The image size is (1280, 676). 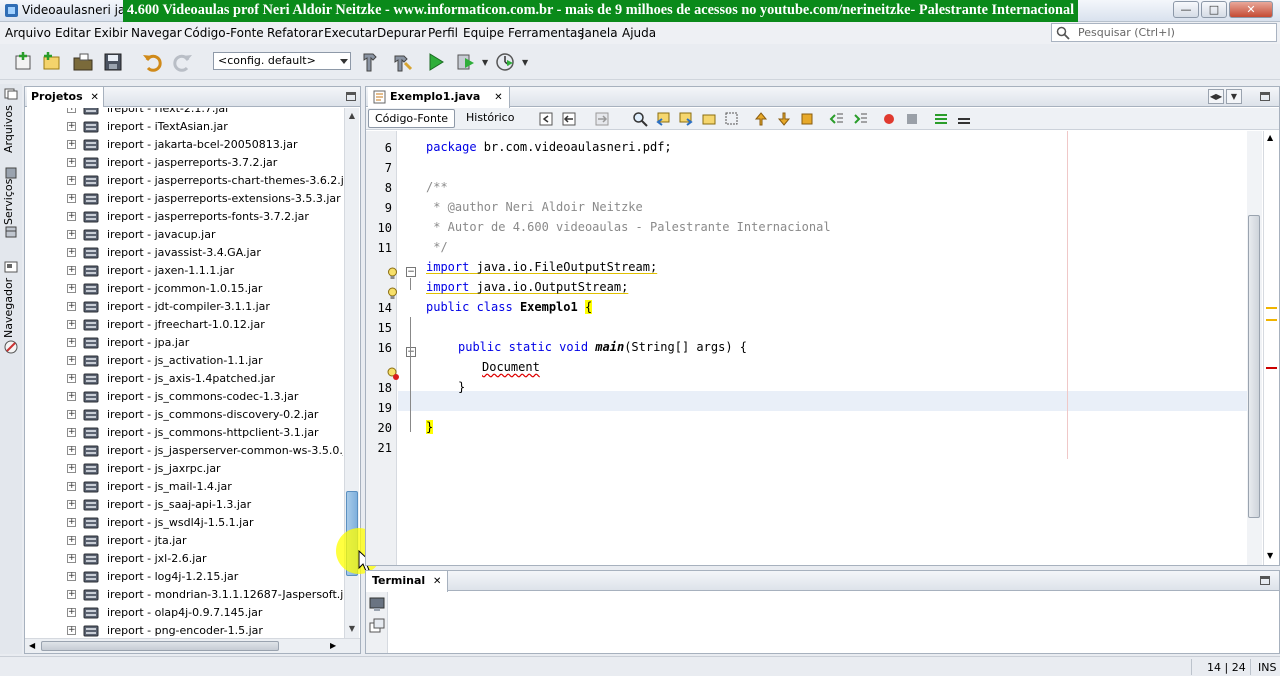 What do you see at coordinates (599, 33) in the screenshot?
I see `menu-janela: Janela` at bounding box center [599, 33].